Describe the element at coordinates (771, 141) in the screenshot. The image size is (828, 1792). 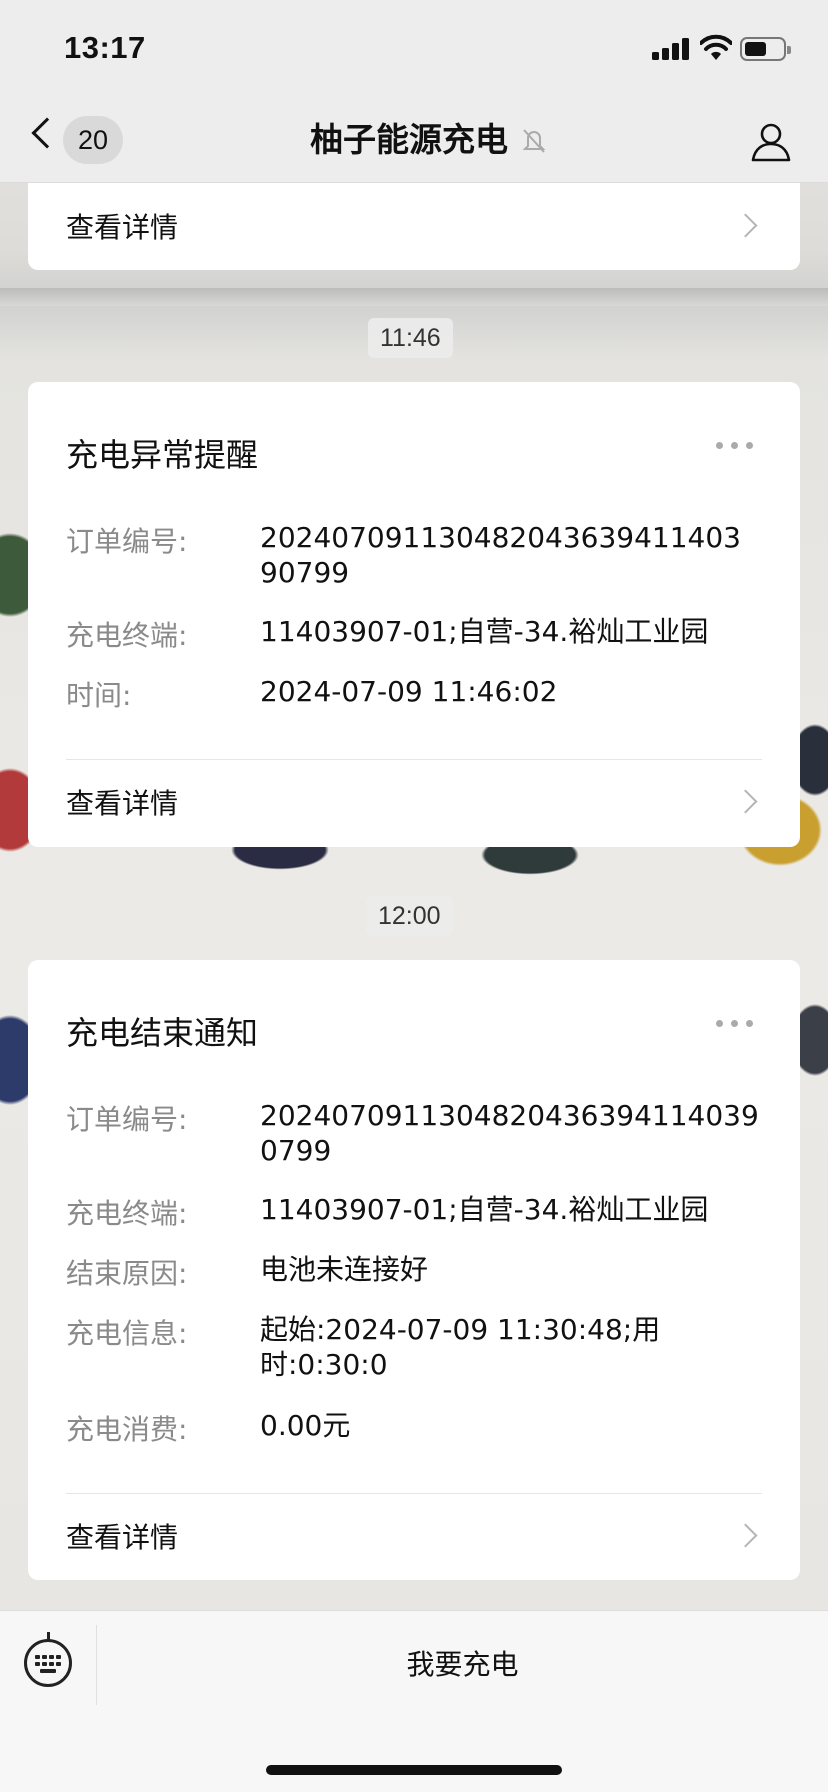
I see `profile-icon` at that location.